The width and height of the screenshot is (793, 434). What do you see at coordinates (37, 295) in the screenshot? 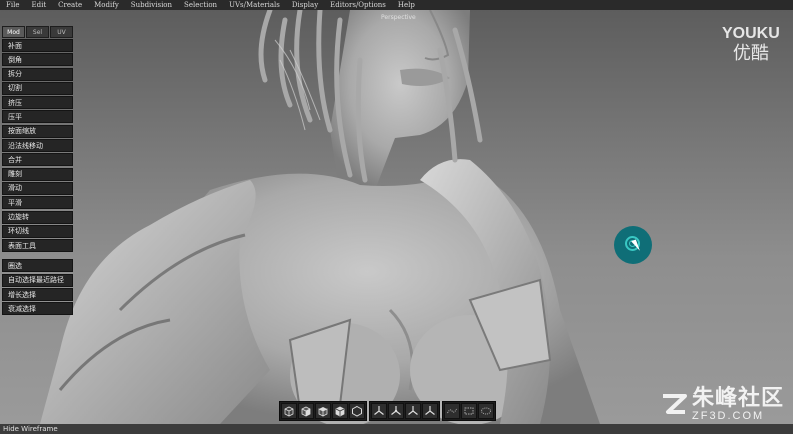
I see `selection-tool-button-2: 增长选择` at bounding box center [37, 295].